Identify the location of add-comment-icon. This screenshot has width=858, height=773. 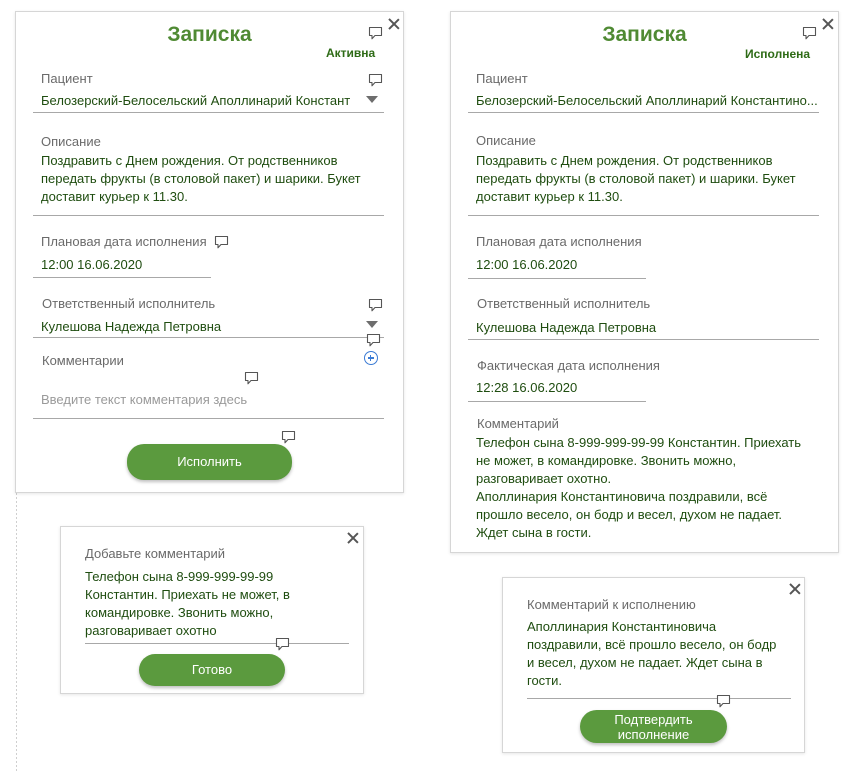
(371, 358).